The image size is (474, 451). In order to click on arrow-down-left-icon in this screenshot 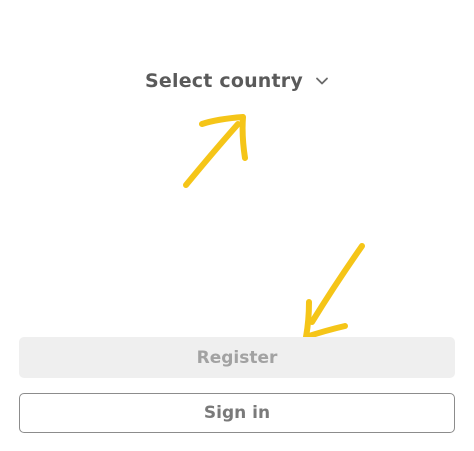, I will do `click(334, 291)`.